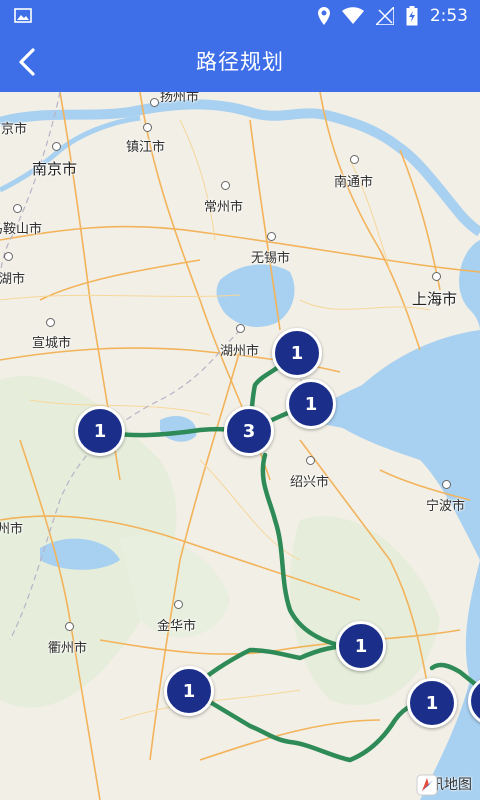  Describe the element at coordinates (323, 16) in the screenshot. I see `location-icon` at that location.